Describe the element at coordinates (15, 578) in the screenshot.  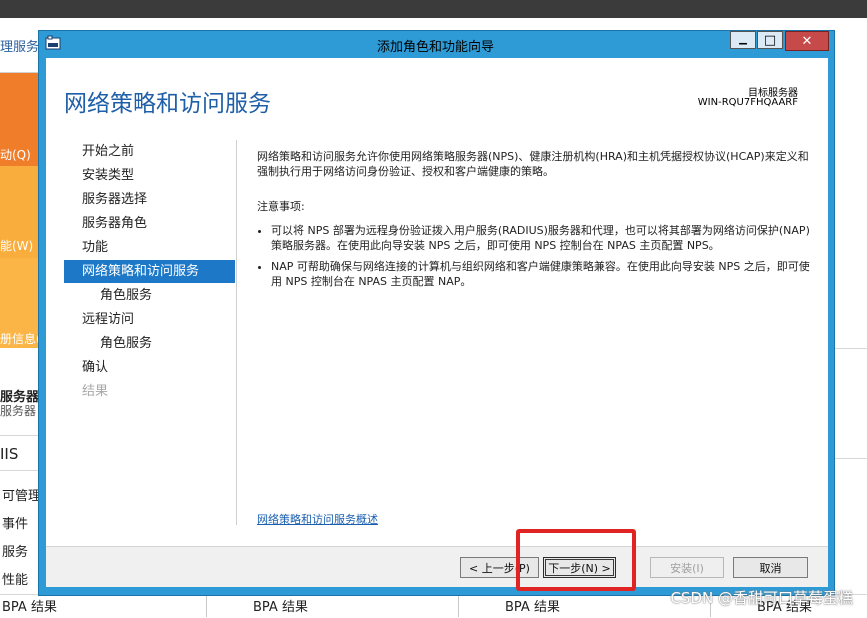
I see `performance-item: 性能` at that location.